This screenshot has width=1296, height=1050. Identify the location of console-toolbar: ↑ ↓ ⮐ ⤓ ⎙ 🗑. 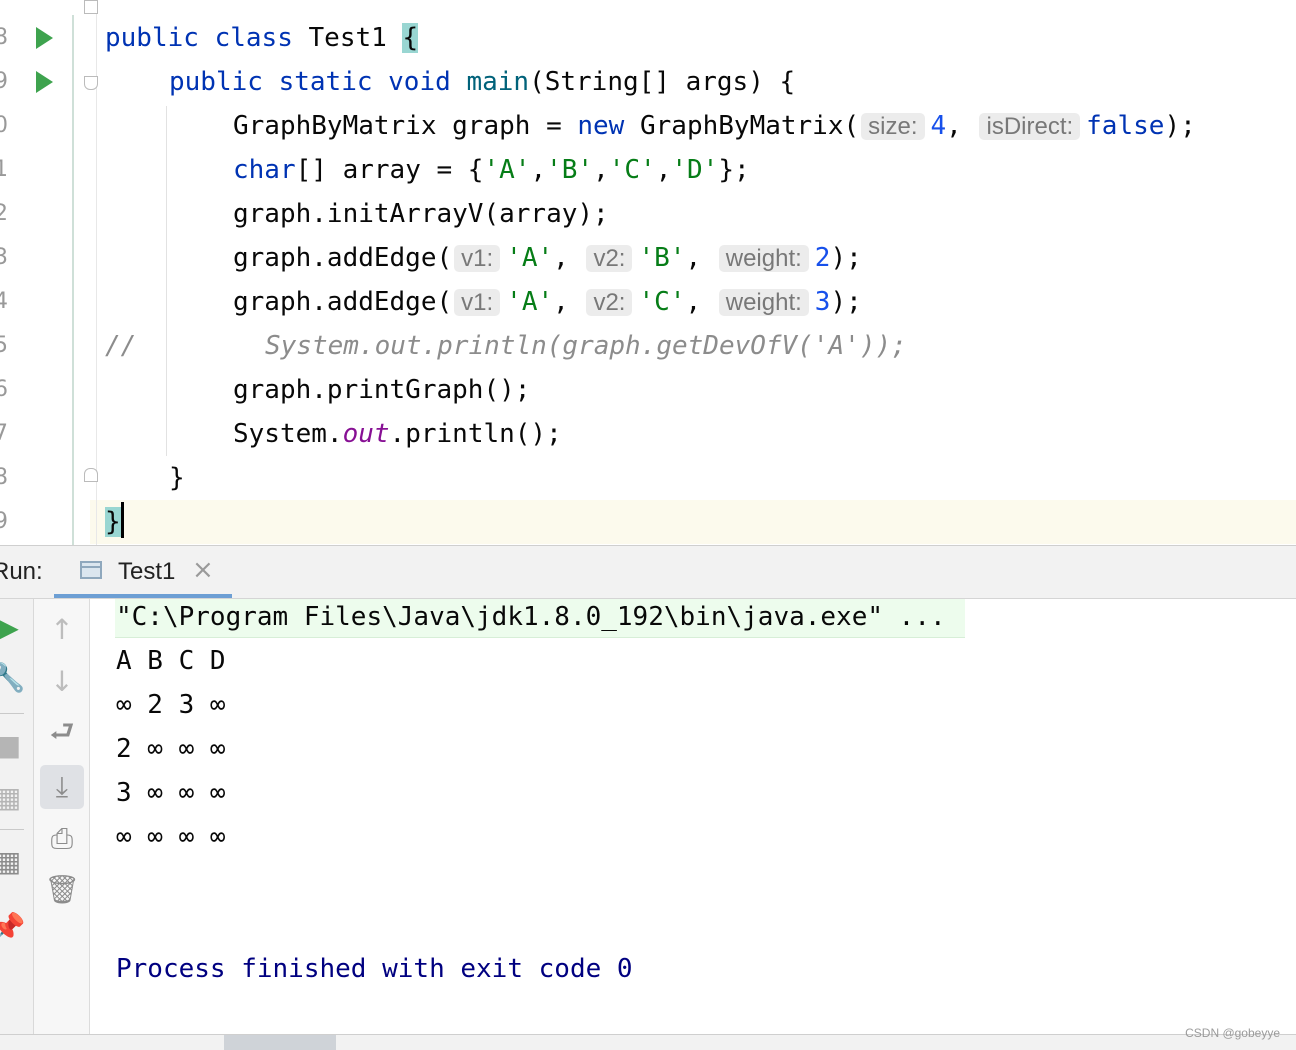
(62, 824).